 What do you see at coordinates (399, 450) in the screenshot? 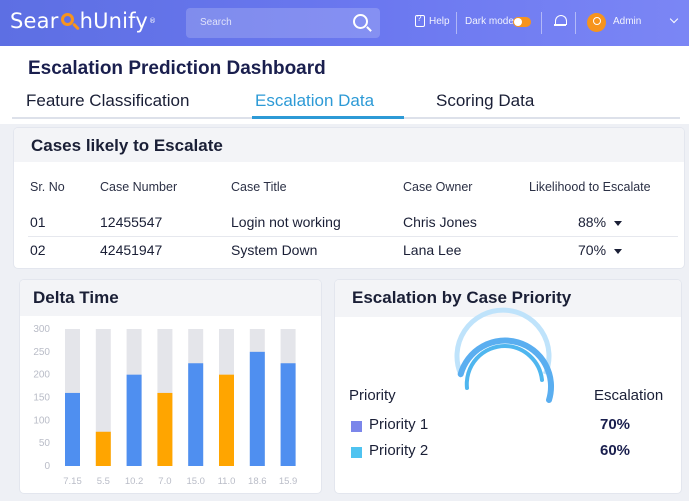
I see `priority-2-label: Priority 2` at bounding box center [399, 450].